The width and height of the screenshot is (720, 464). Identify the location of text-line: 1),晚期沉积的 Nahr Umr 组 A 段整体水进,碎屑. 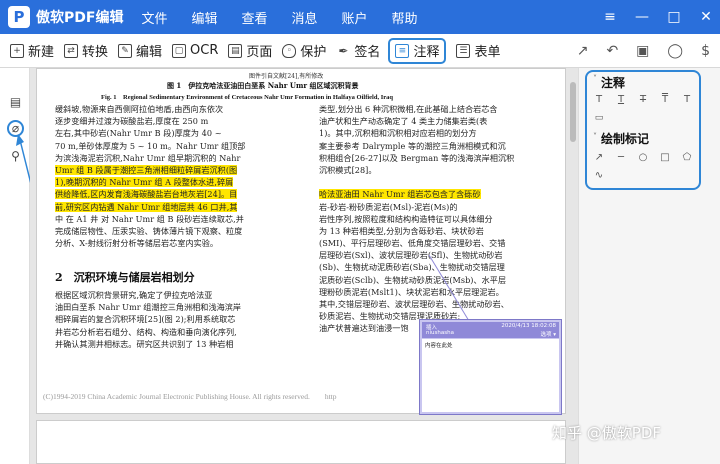
(181, 182).